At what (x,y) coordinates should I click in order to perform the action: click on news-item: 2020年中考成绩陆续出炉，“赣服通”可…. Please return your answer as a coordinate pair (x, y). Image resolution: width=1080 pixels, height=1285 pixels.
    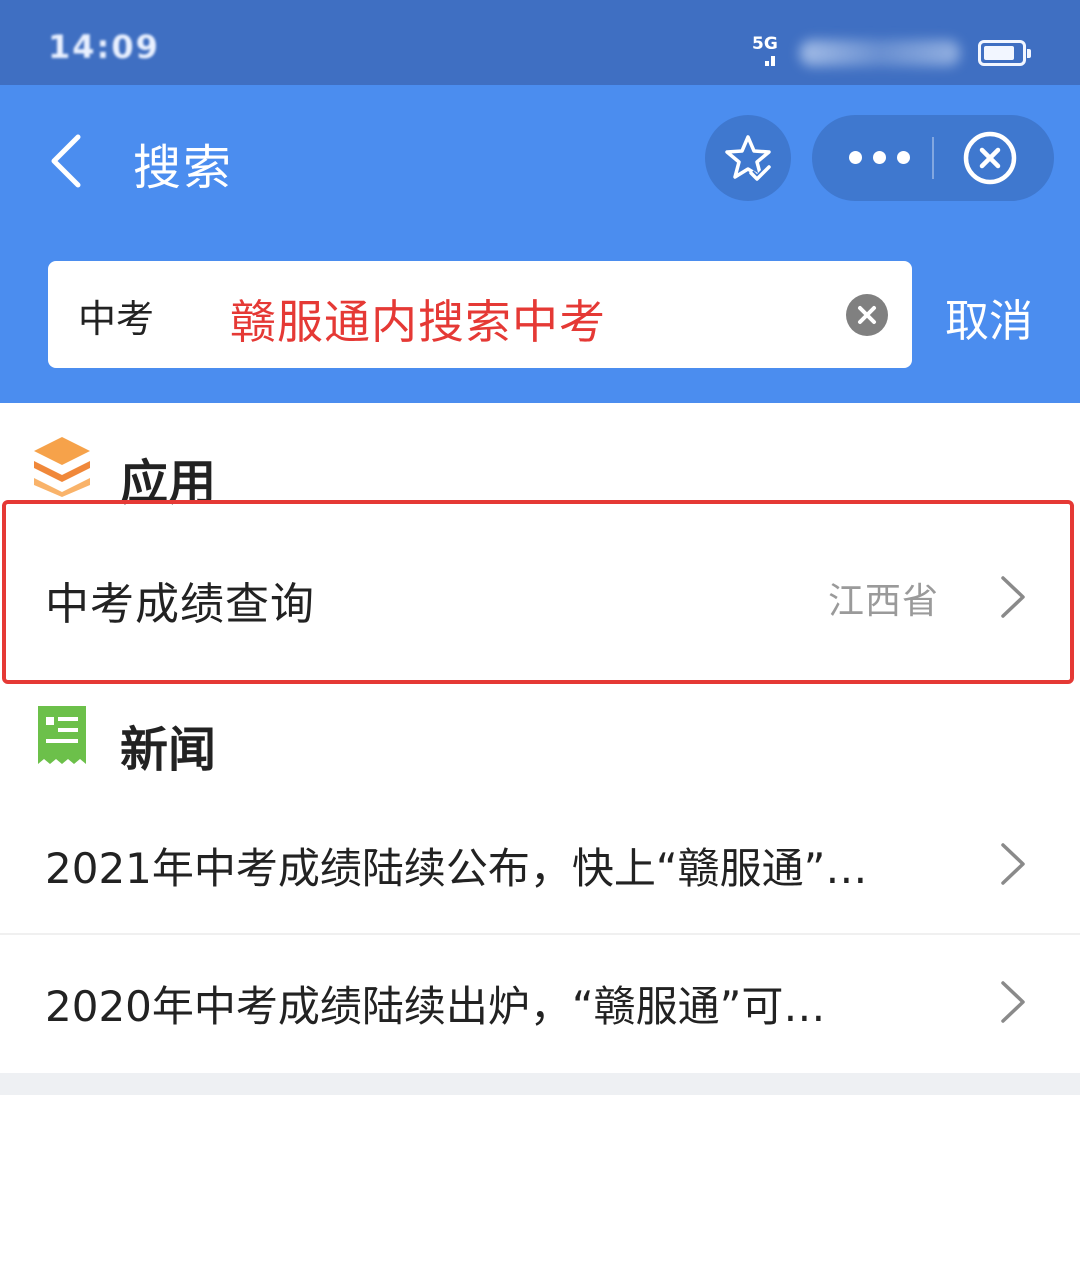
    Looking at the image, I should click on (540, 1003).